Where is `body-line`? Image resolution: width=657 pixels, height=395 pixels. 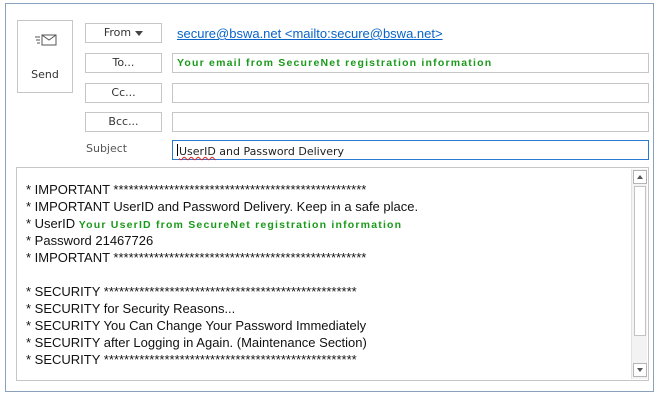 body-line is located at coordinates (326, 274).